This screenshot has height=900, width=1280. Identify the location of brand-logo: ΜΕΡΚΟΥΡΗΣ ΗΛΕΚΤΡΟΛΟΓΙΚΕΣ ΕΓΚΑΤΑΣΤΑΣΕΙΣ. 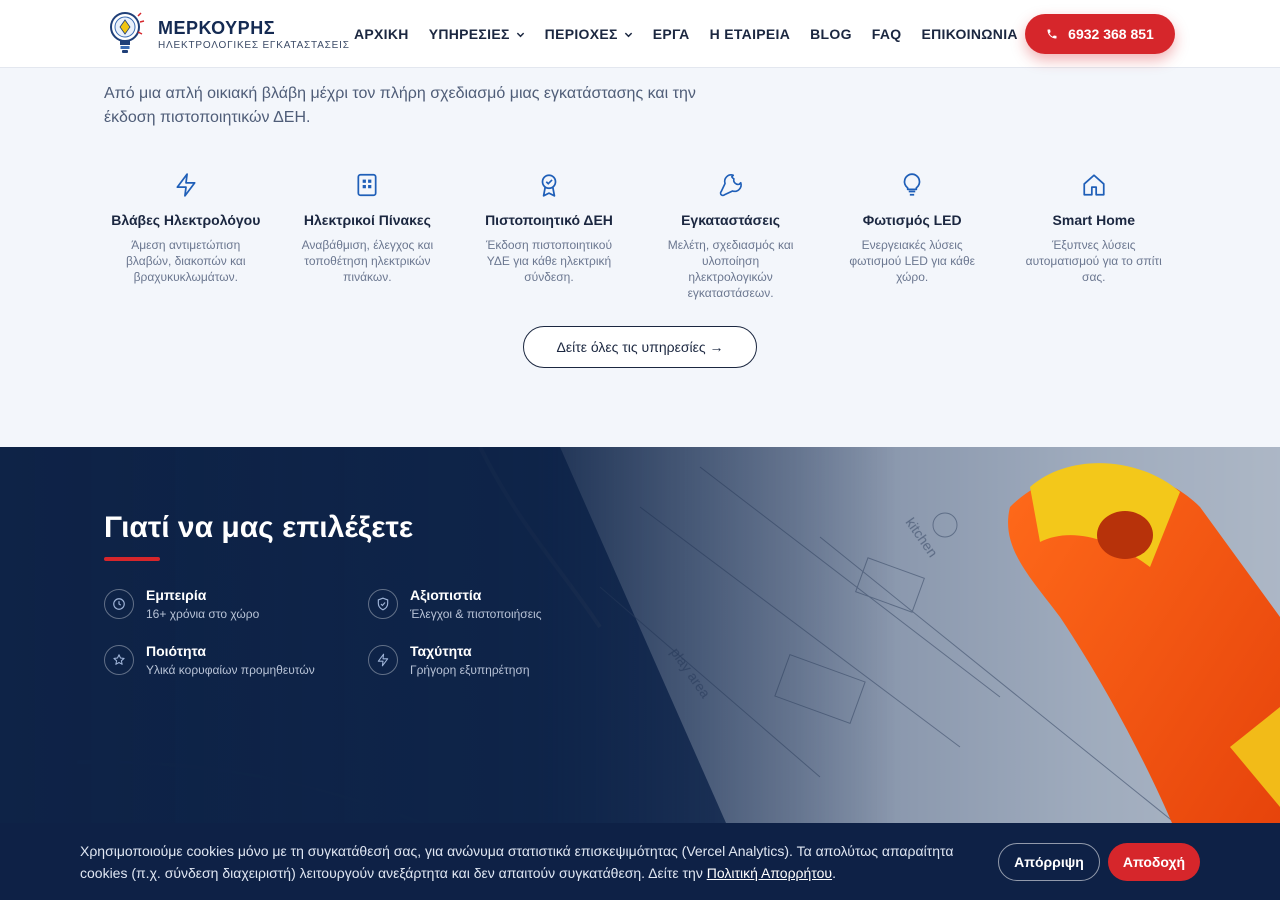
(229, 34).